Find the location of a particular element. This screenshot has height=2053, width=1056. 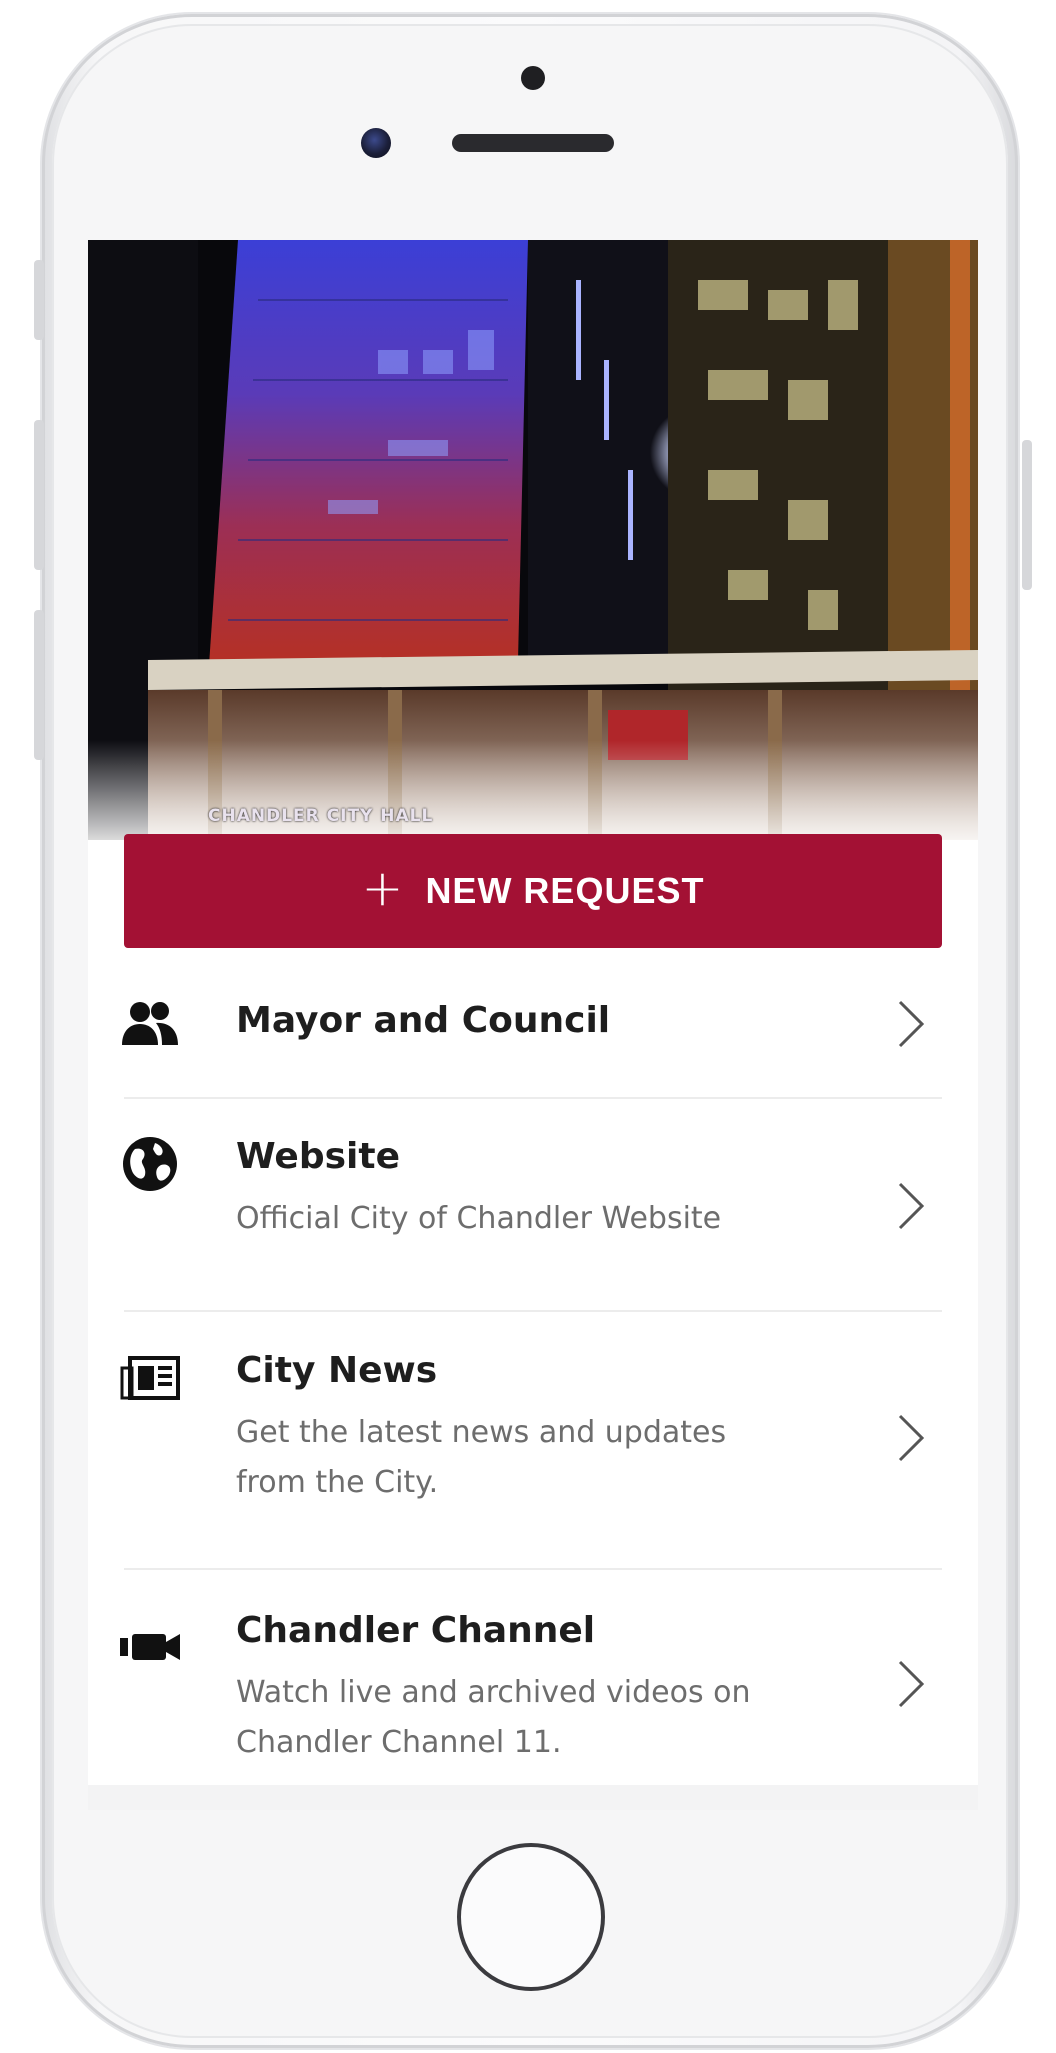

front-camera is located at coordinates (376, 143).